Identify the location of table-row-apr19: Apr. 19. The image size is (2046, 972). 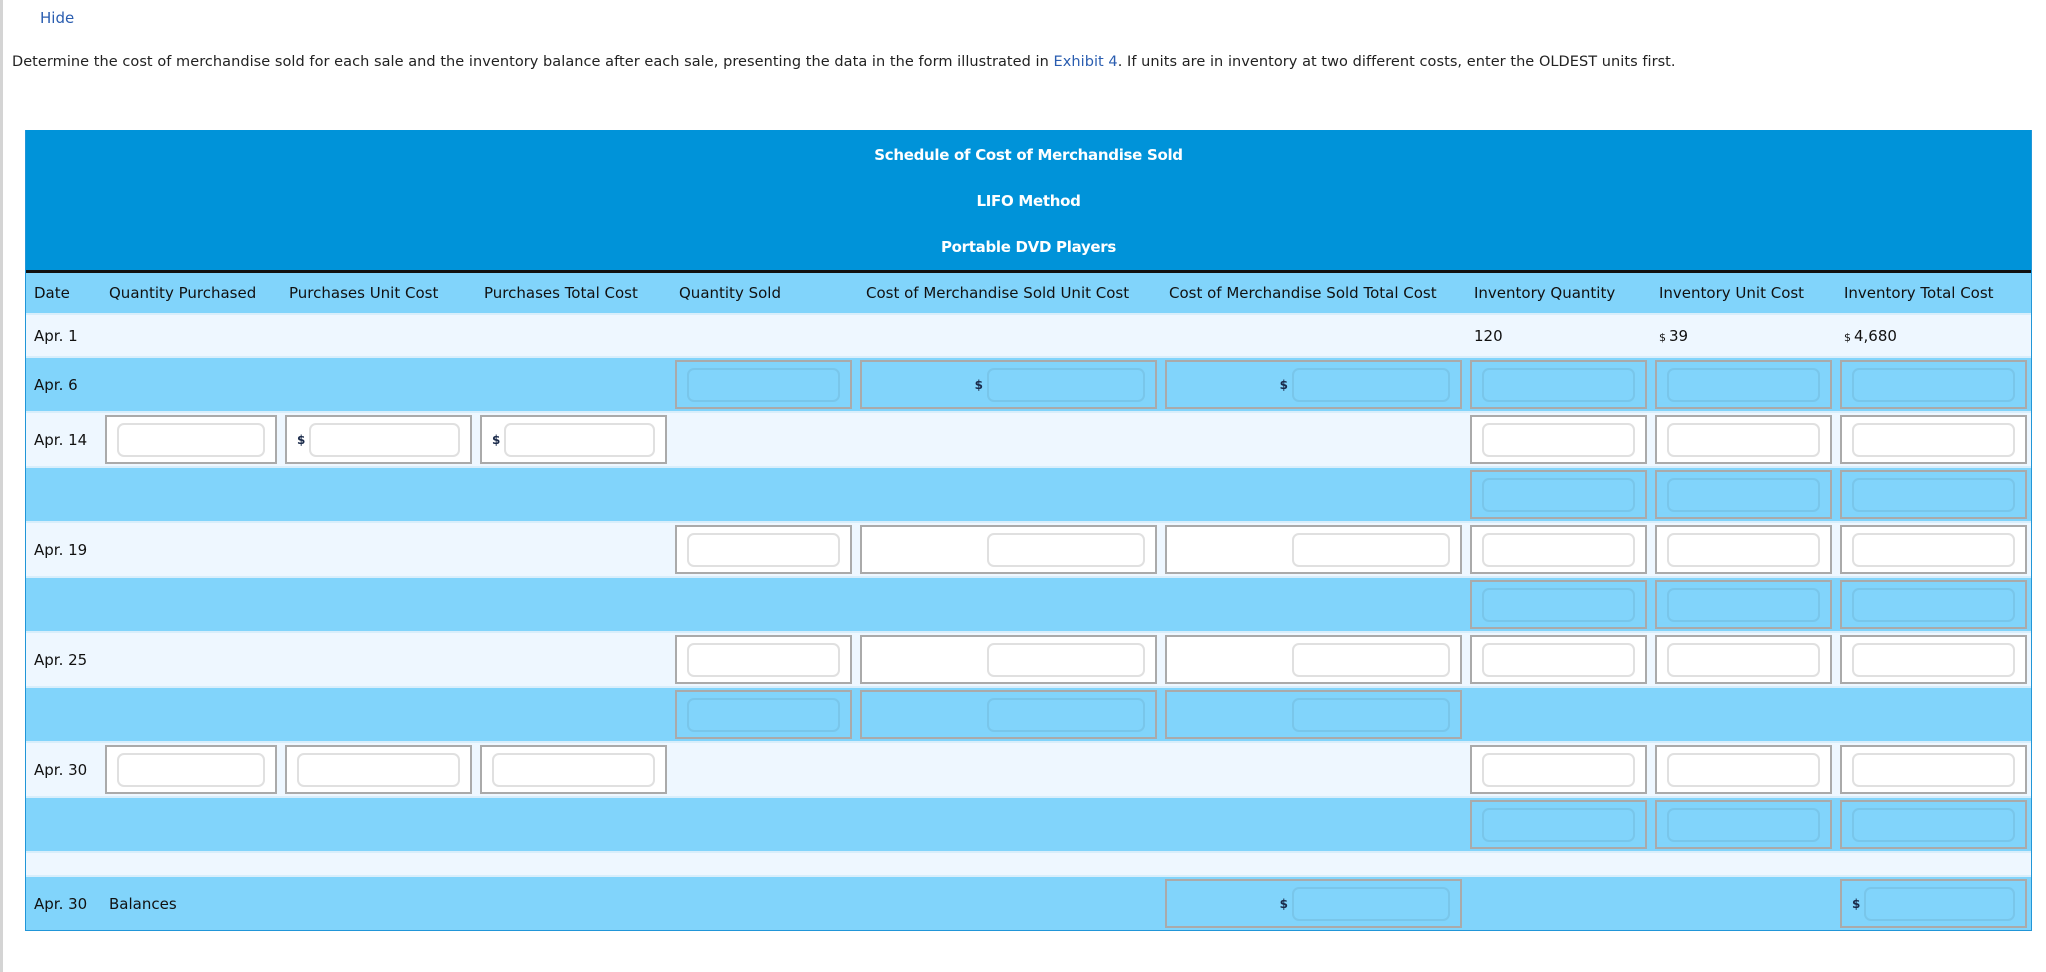
(1028, 549).